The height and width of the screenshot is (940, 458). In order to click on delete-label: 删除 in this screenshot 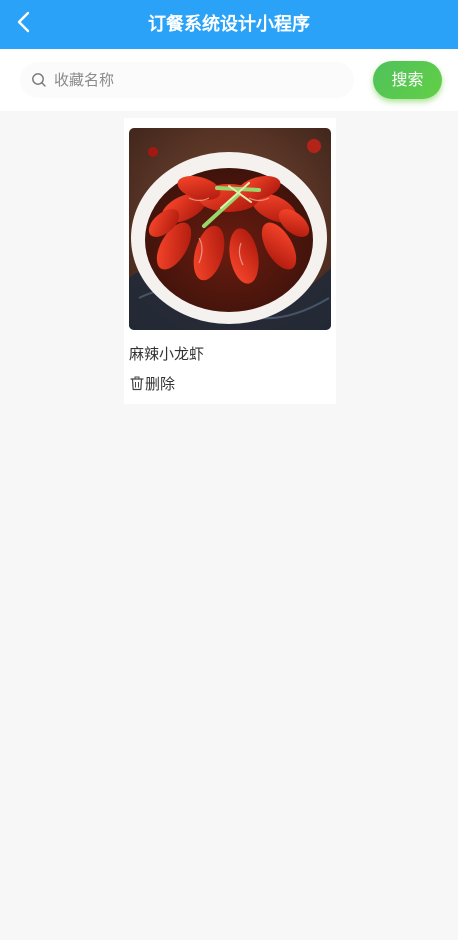, I will do `click(160, 383)`.